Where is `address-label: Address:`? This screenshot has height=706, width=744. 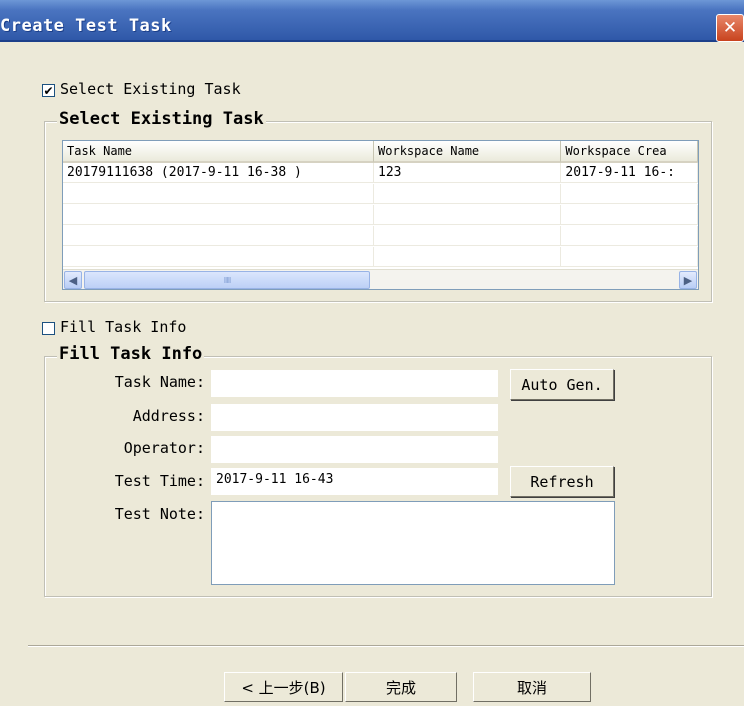
address-label: Address: is located at coordinates (168, 416).